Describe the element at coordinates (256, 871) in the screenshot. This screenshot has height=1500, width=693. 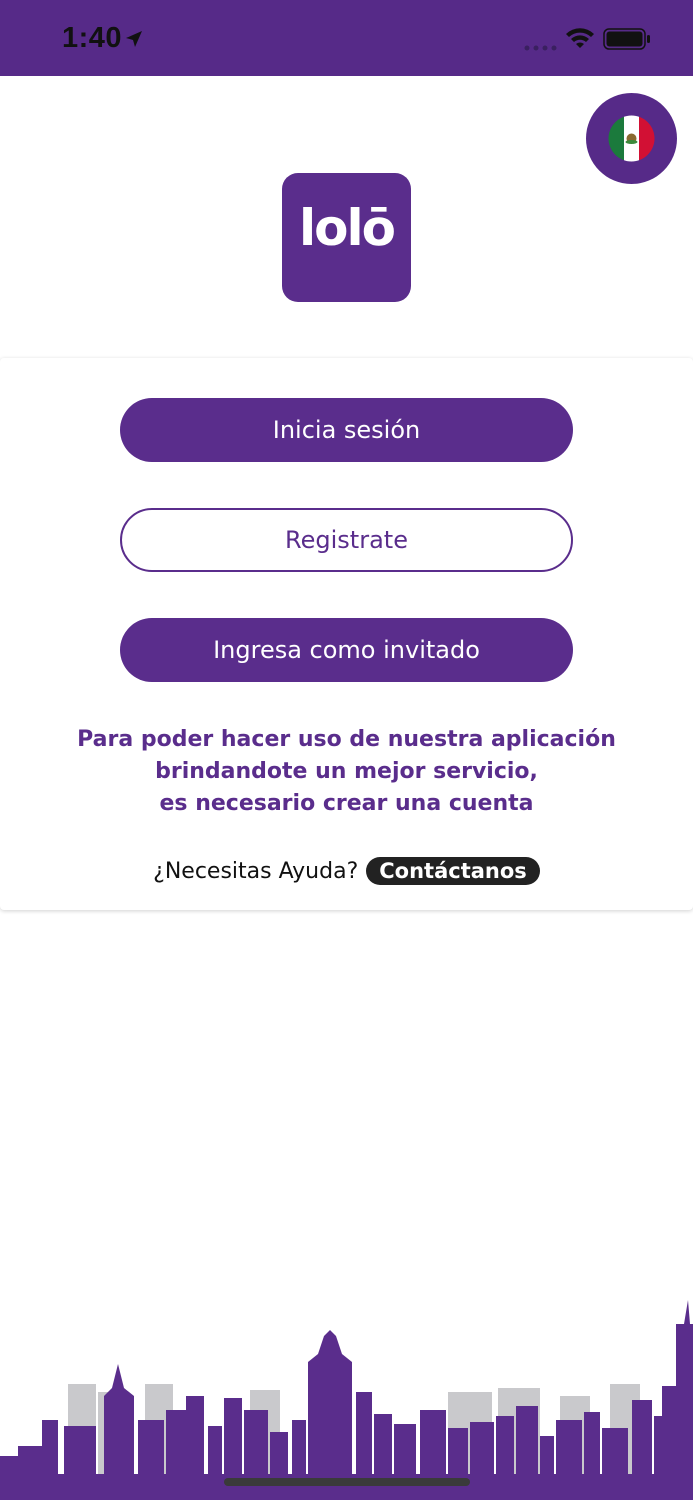
I see `help-question: ¿Necesitas Ayuda?` at that location.